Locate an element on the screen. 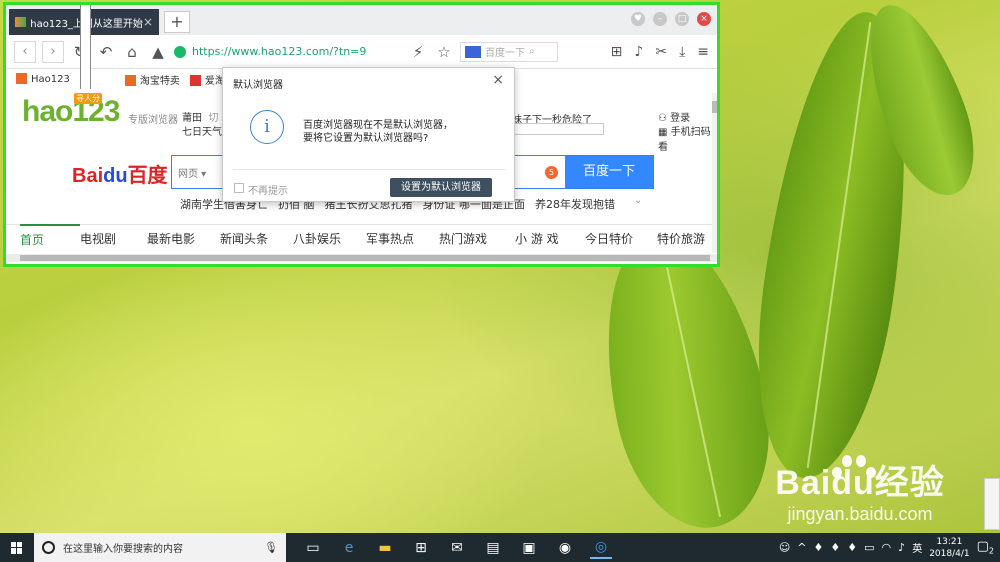  taskbar-clock: 13:21 2018/4/1 is located at coordinates (949, 548).